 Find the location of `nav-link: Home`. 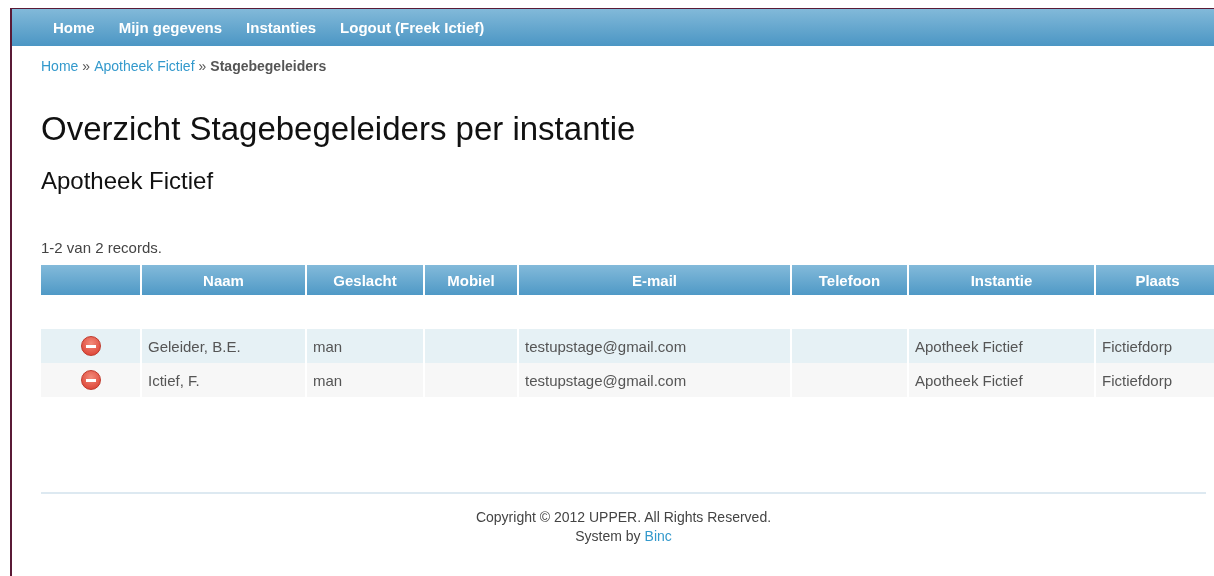

nav-link: Home is located at coordinates (74, 27).